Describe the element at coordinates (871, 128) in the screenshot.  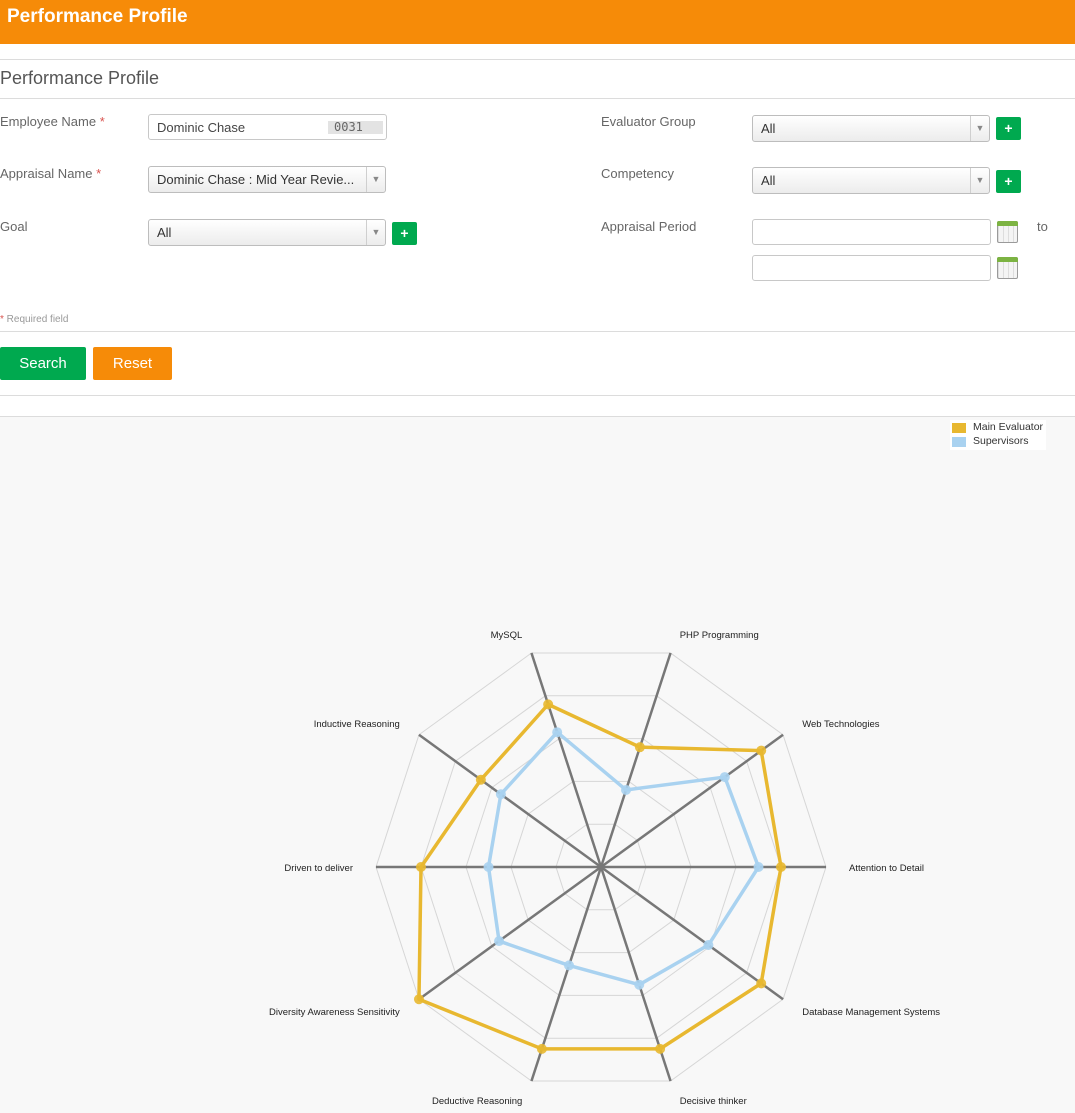
I see `evaluator-group-select: All ▼` at that location.